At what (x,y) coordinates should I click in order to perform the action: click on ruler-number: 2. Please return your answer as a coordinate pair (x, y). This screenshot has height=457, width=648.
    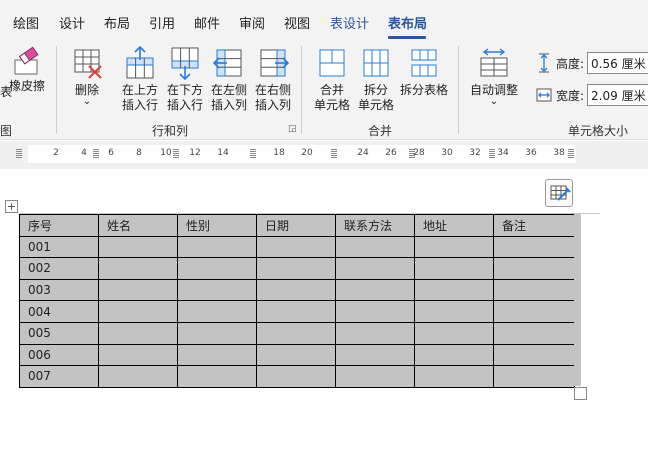
    Looking at the image, I should click on (56, 153).